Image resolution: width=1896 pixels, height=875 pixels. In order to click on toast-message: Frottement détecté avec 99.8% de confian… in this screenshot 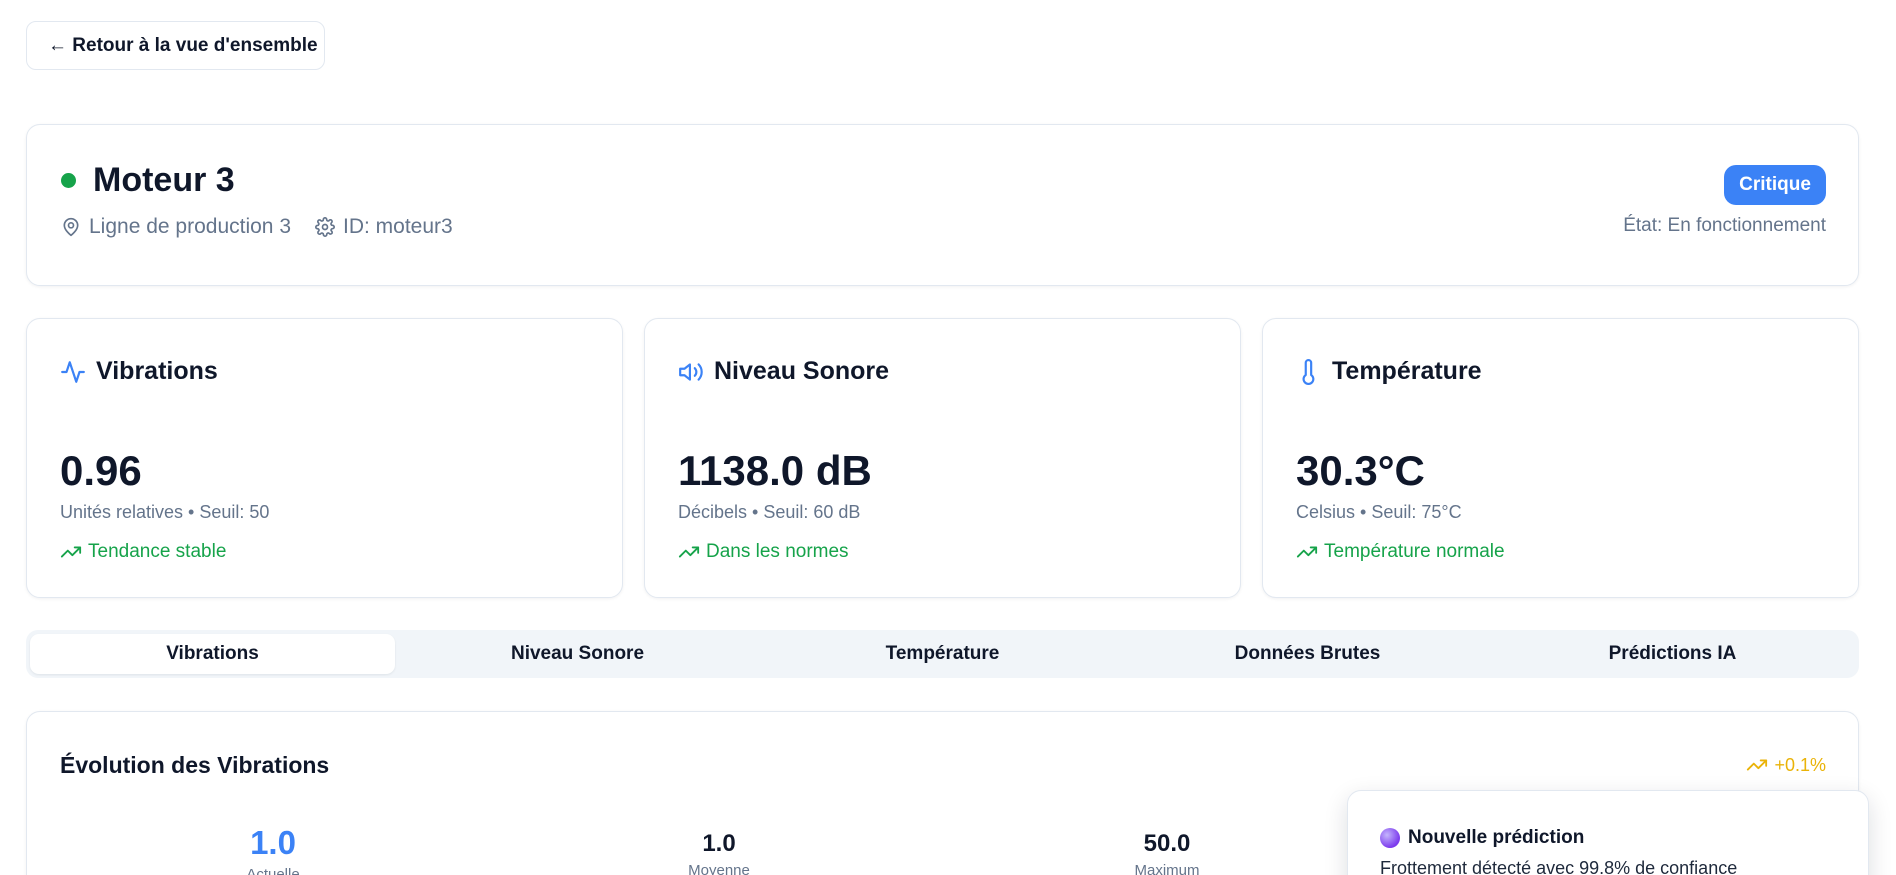, I will do `click(1559, 866)`.